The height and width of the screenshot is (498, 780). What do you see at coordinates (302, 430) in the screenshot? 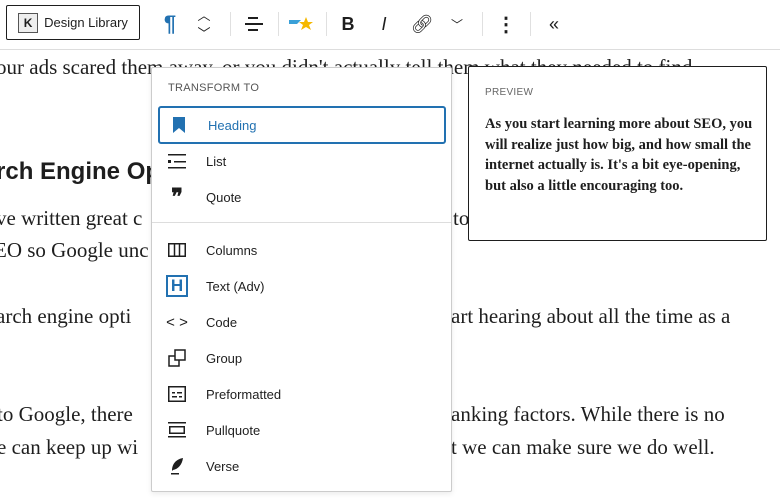
I see `transform-item-pullquote: Pullquote` at bounding box center [302, 430].